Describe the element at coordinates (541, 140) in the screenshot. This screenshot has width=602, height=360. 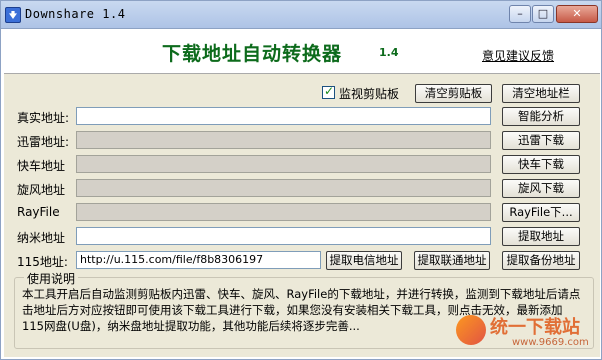
I see `thunder-download-button: 迅雷下载` at that location.